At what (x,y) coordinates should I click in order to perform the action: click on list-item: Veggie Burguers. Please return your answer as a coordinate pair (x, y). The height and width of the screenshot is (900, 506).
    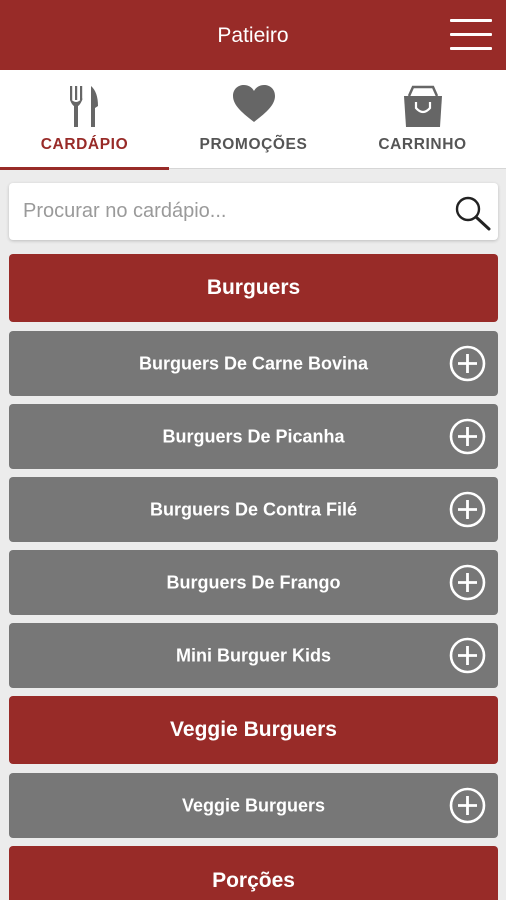
    Looking at the image, I should click on (253, 805).